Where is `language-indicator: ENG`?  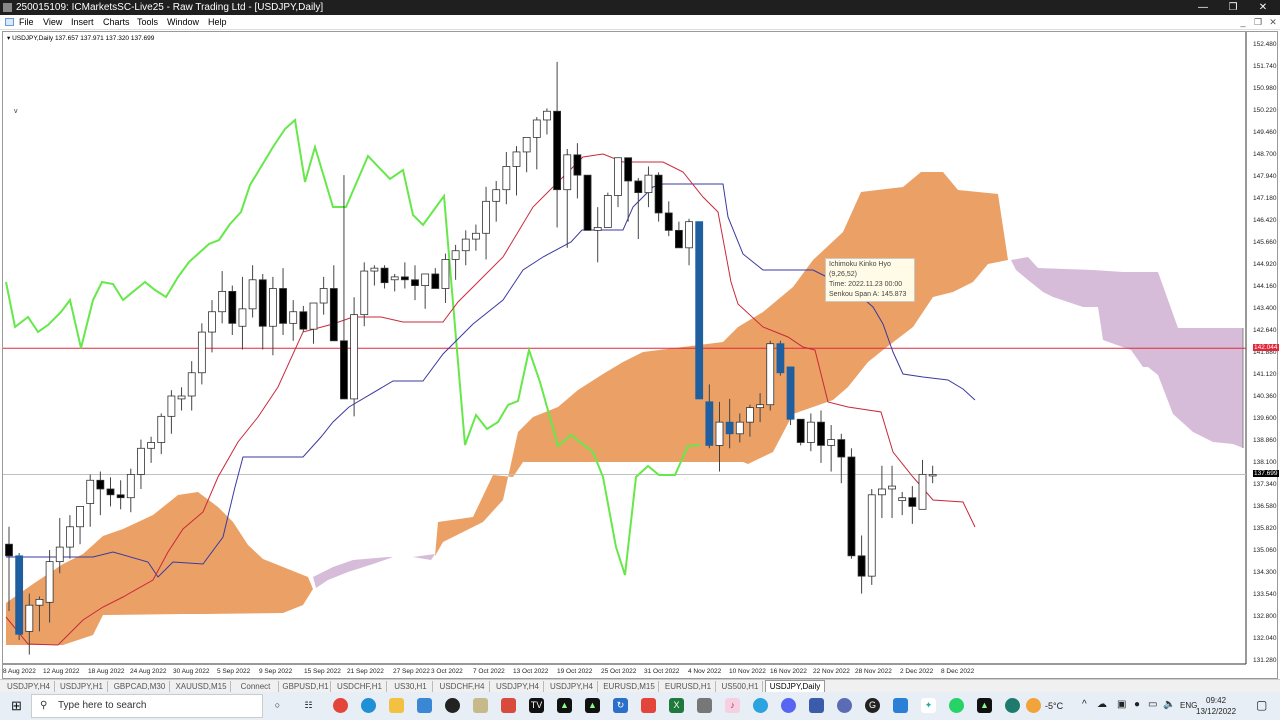
language-indicator: ENG is located at coordinates (1188, 705).